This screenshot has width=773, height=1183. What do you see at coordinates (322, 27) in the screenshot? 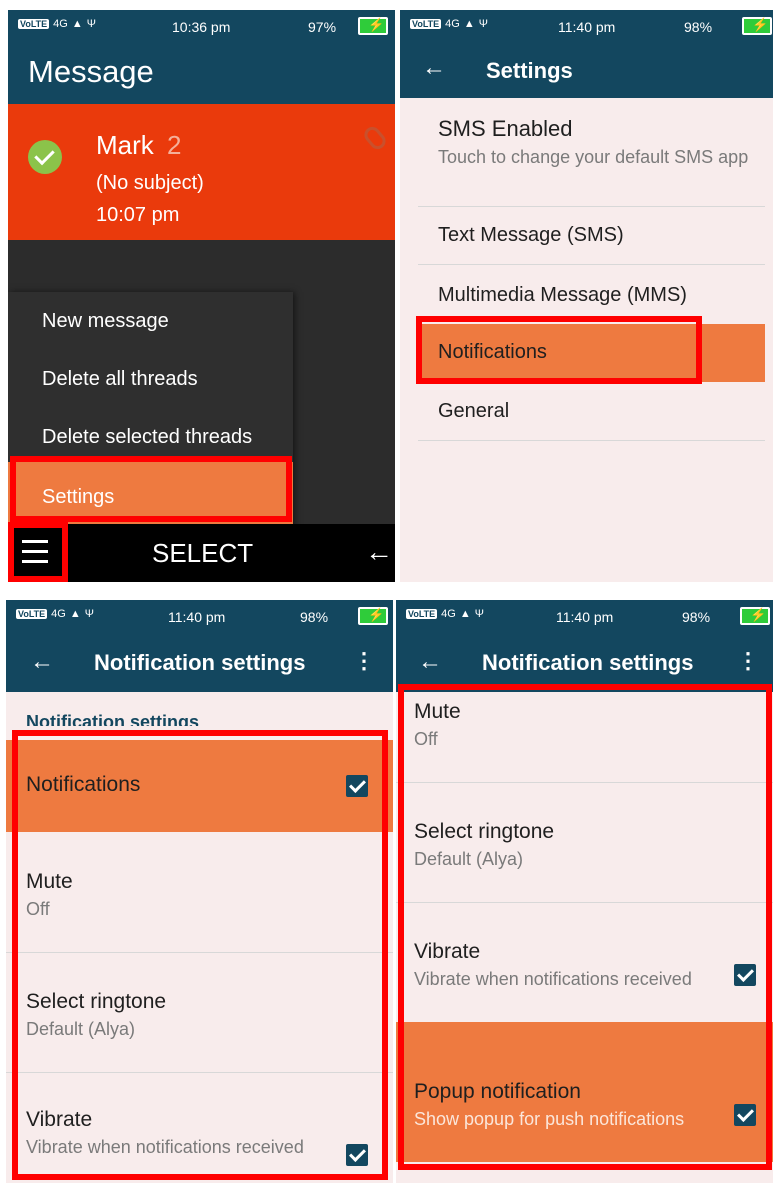
I see `battery-percent: 97%` at bounding box center [322, 27].